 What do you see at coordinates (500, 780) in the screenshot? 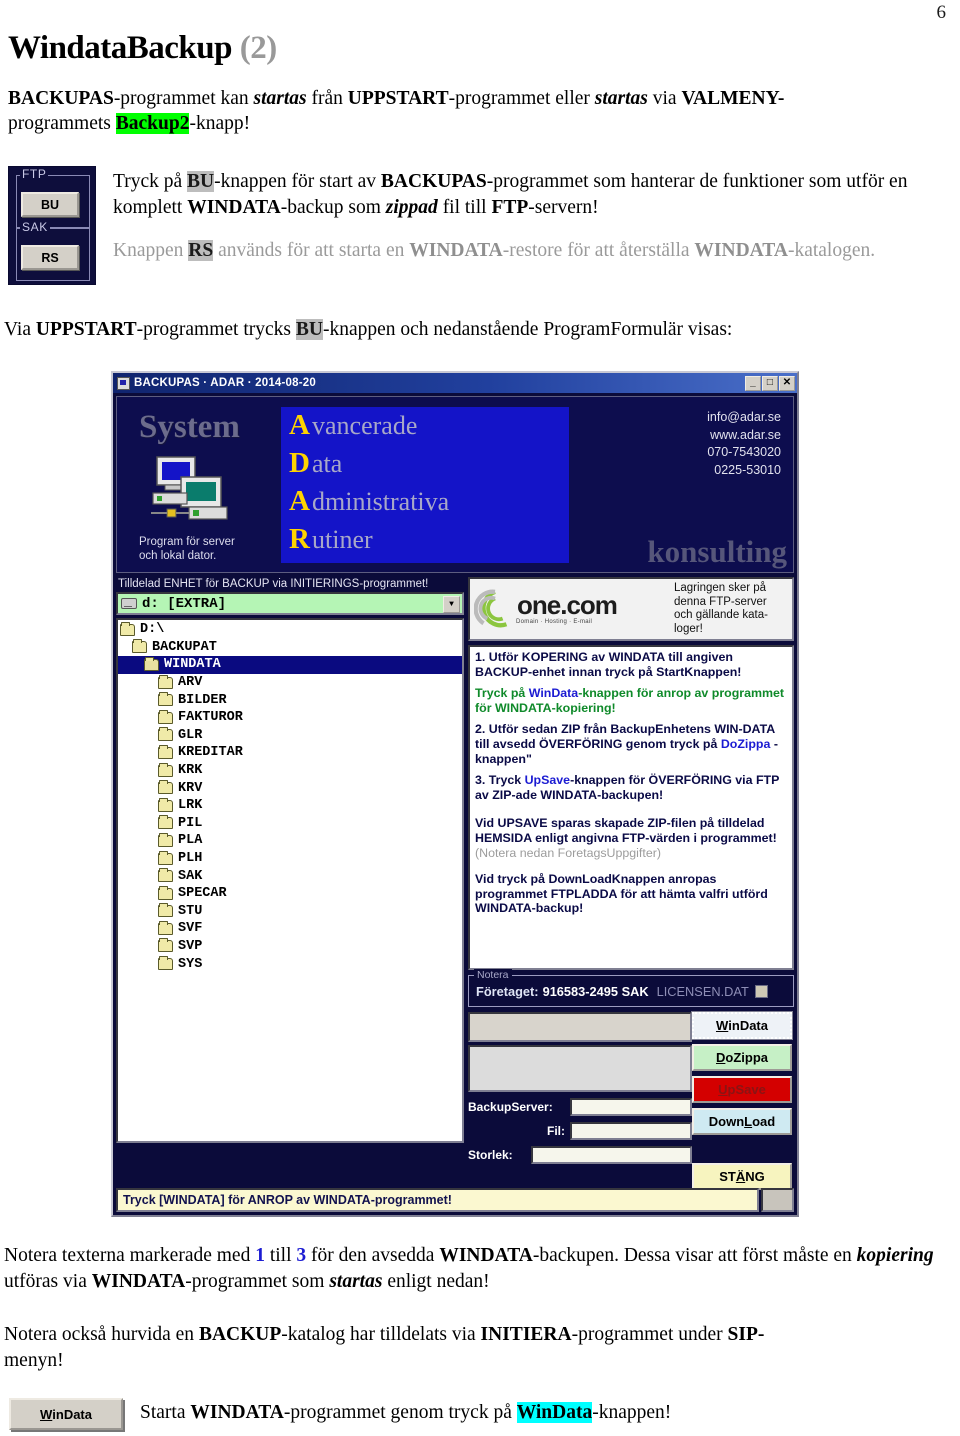
I see `ins4-t1: 3. Tryck` at bounding box center [500, 780].